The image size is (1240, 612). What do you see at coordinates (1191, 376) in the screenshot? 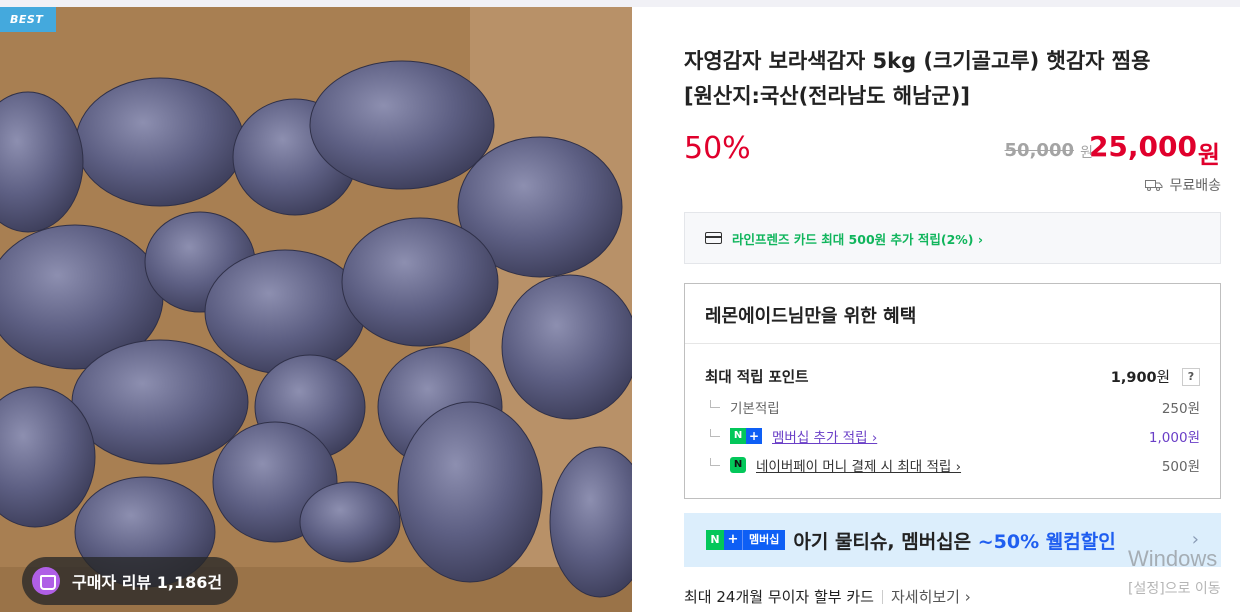
I see `help-button: ?` at bounding box center [1191, 376].